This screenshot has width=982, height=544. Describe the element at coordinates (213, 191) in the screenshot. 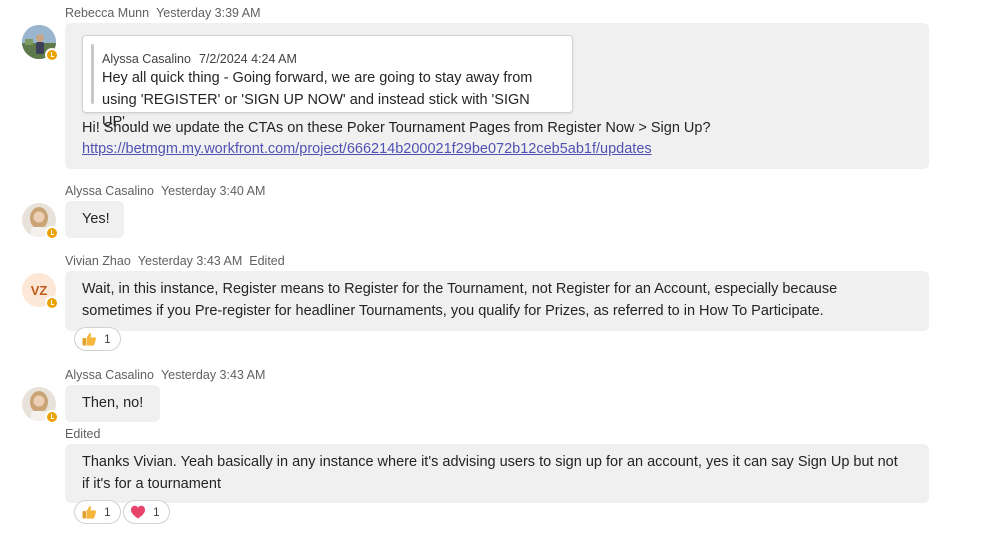

I see `timestamp: Yesterday 3:40 AM` at that location.